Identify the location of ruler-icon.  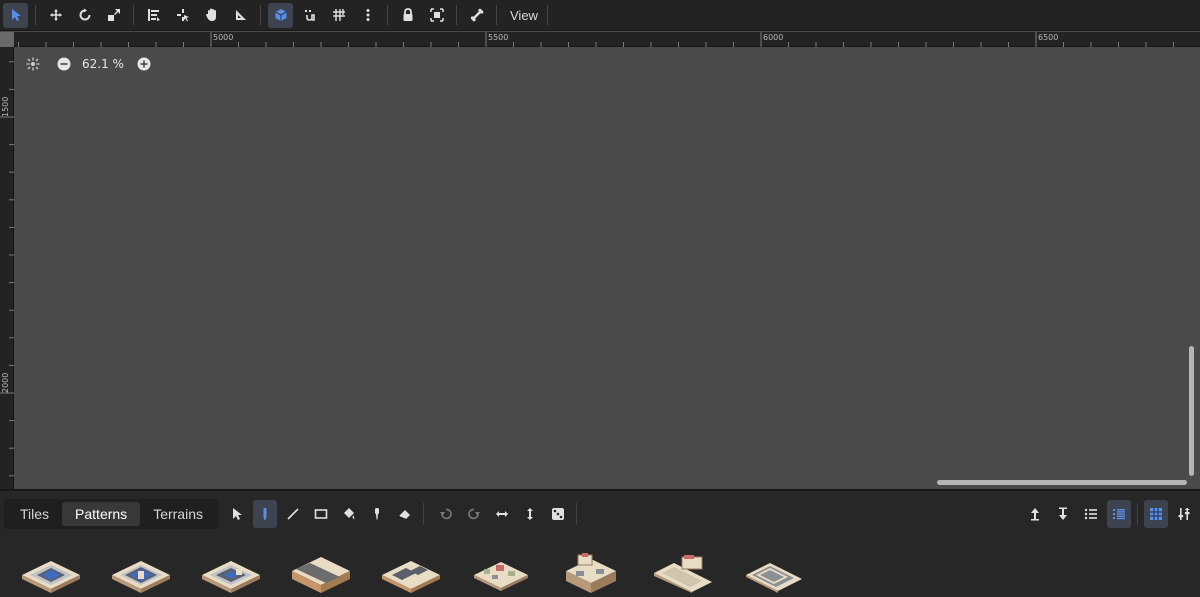
(240, 15).